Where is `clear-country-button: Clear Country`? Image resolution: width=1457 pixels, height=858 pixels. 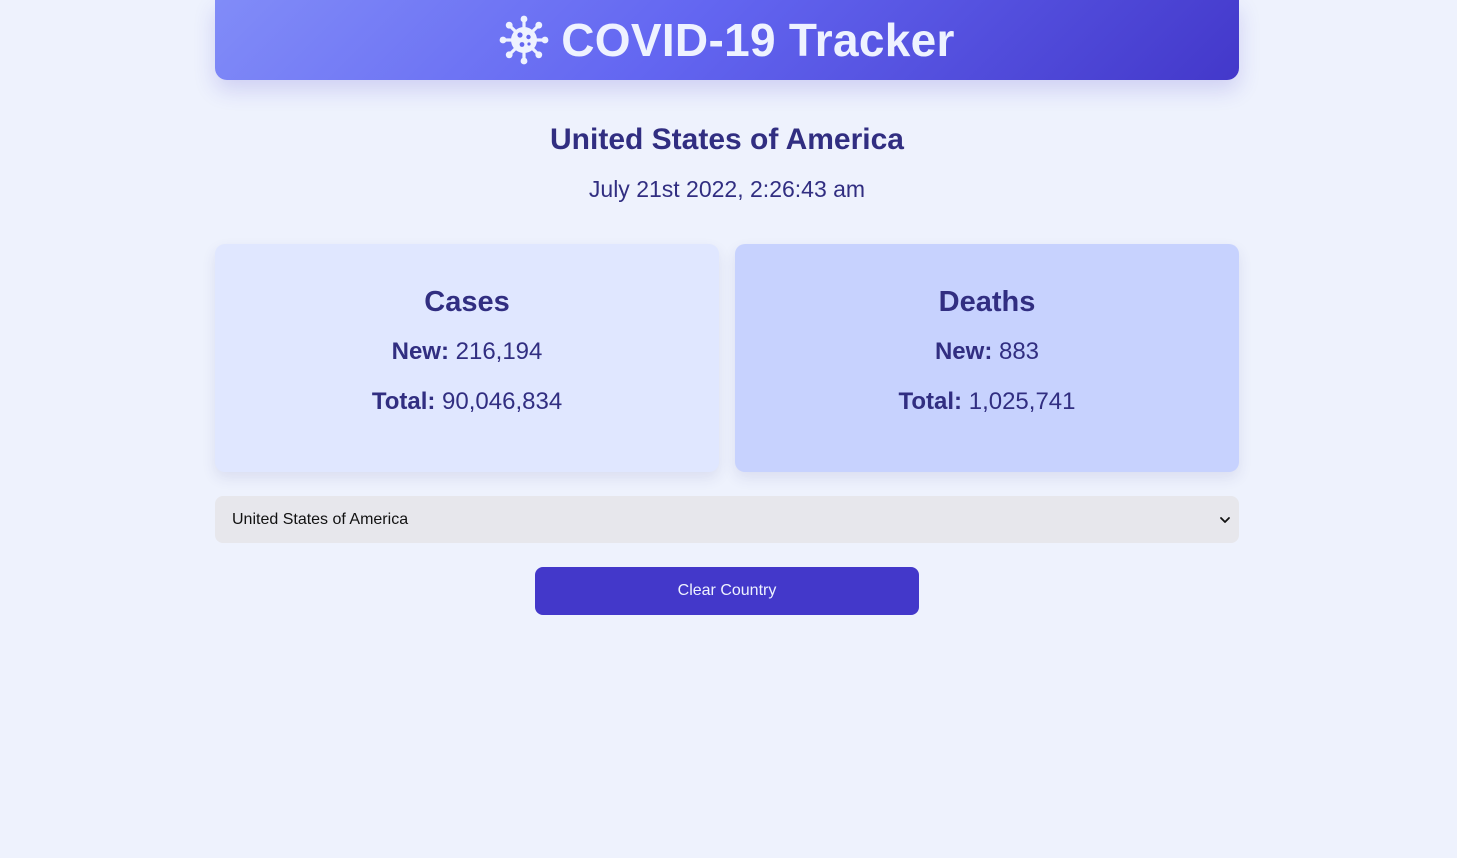 clear-country-button: Clear Country is located at coordinates (727, 591).